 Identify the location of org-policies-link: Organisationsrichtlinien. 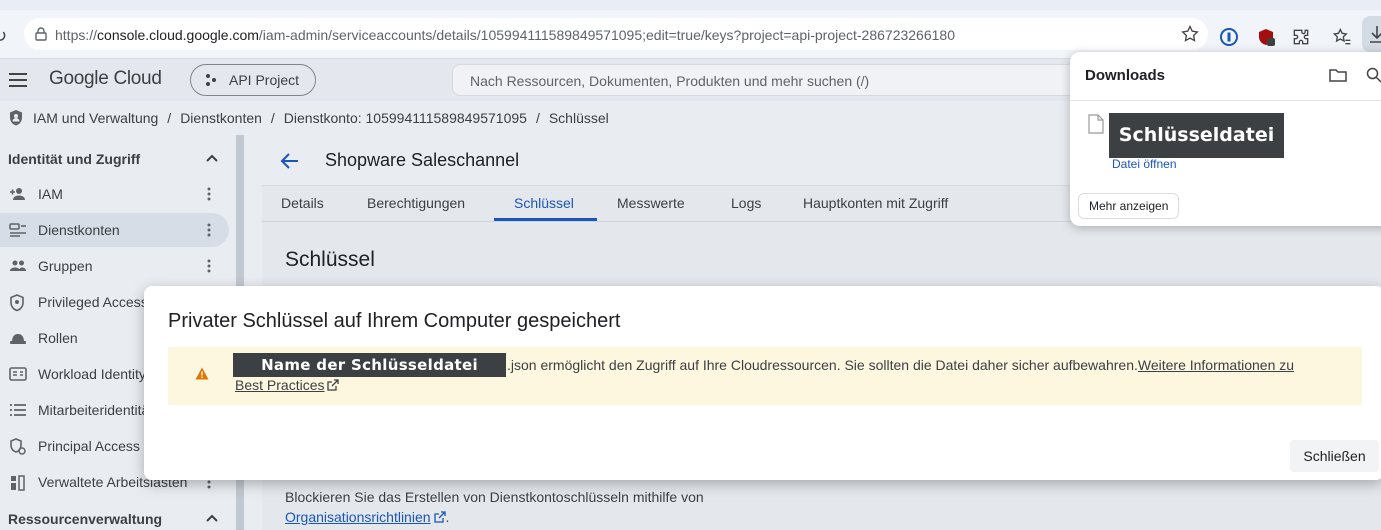
(365, 517).